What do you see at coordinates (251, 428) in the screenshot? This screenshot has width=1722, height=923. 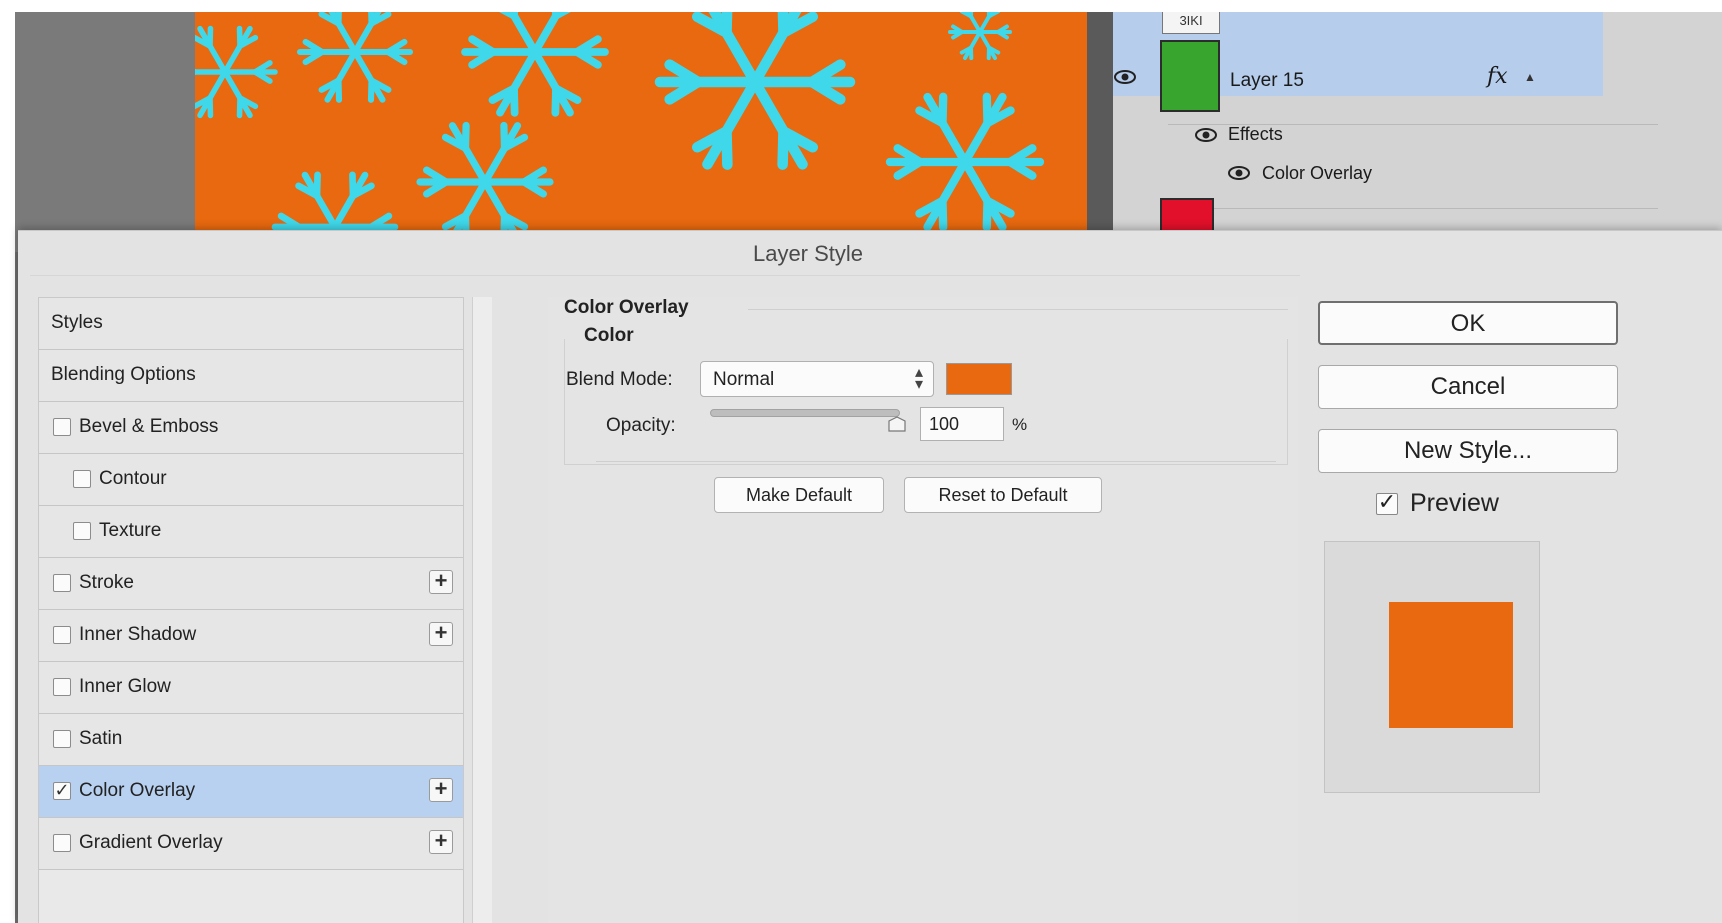 I see `style-item-bevel-emboss: Bevel & Emboss` at bounding box center [251, 428].